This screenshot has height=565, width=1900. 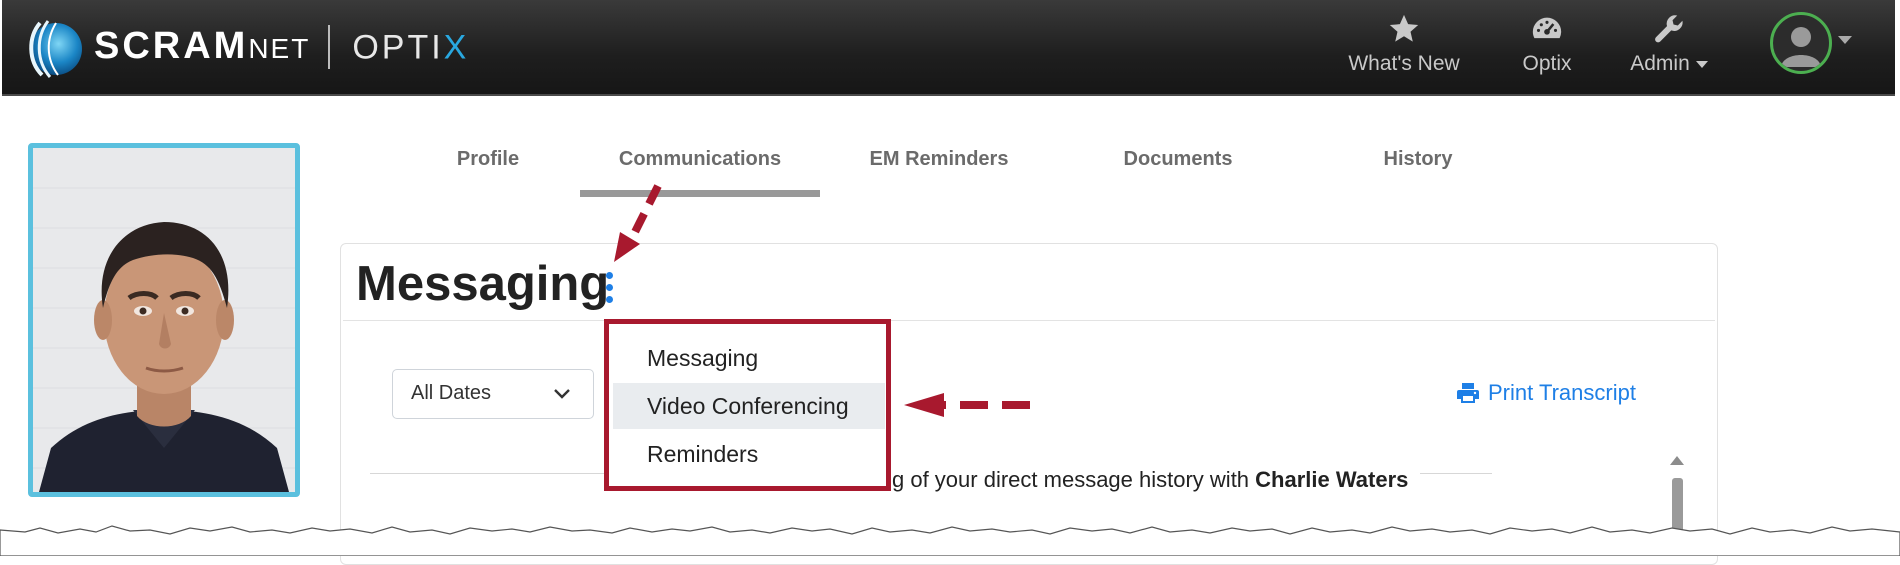 What do you see at coordinates (1178, 159) in the screenshot?
I see `tab-documents: Documents` at bounding box center [1178, 159].